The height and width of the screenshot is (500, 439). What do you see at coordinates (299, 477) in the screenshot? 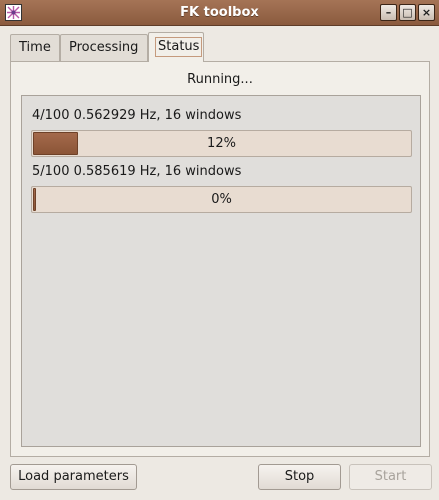
I see `stop-button: Stop` at bounding box center [299, 477].